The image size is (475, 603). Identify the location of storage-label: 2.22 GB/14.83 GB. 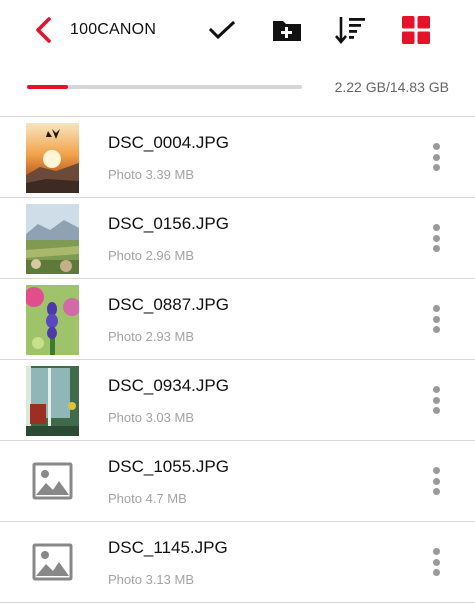
(391, 87).